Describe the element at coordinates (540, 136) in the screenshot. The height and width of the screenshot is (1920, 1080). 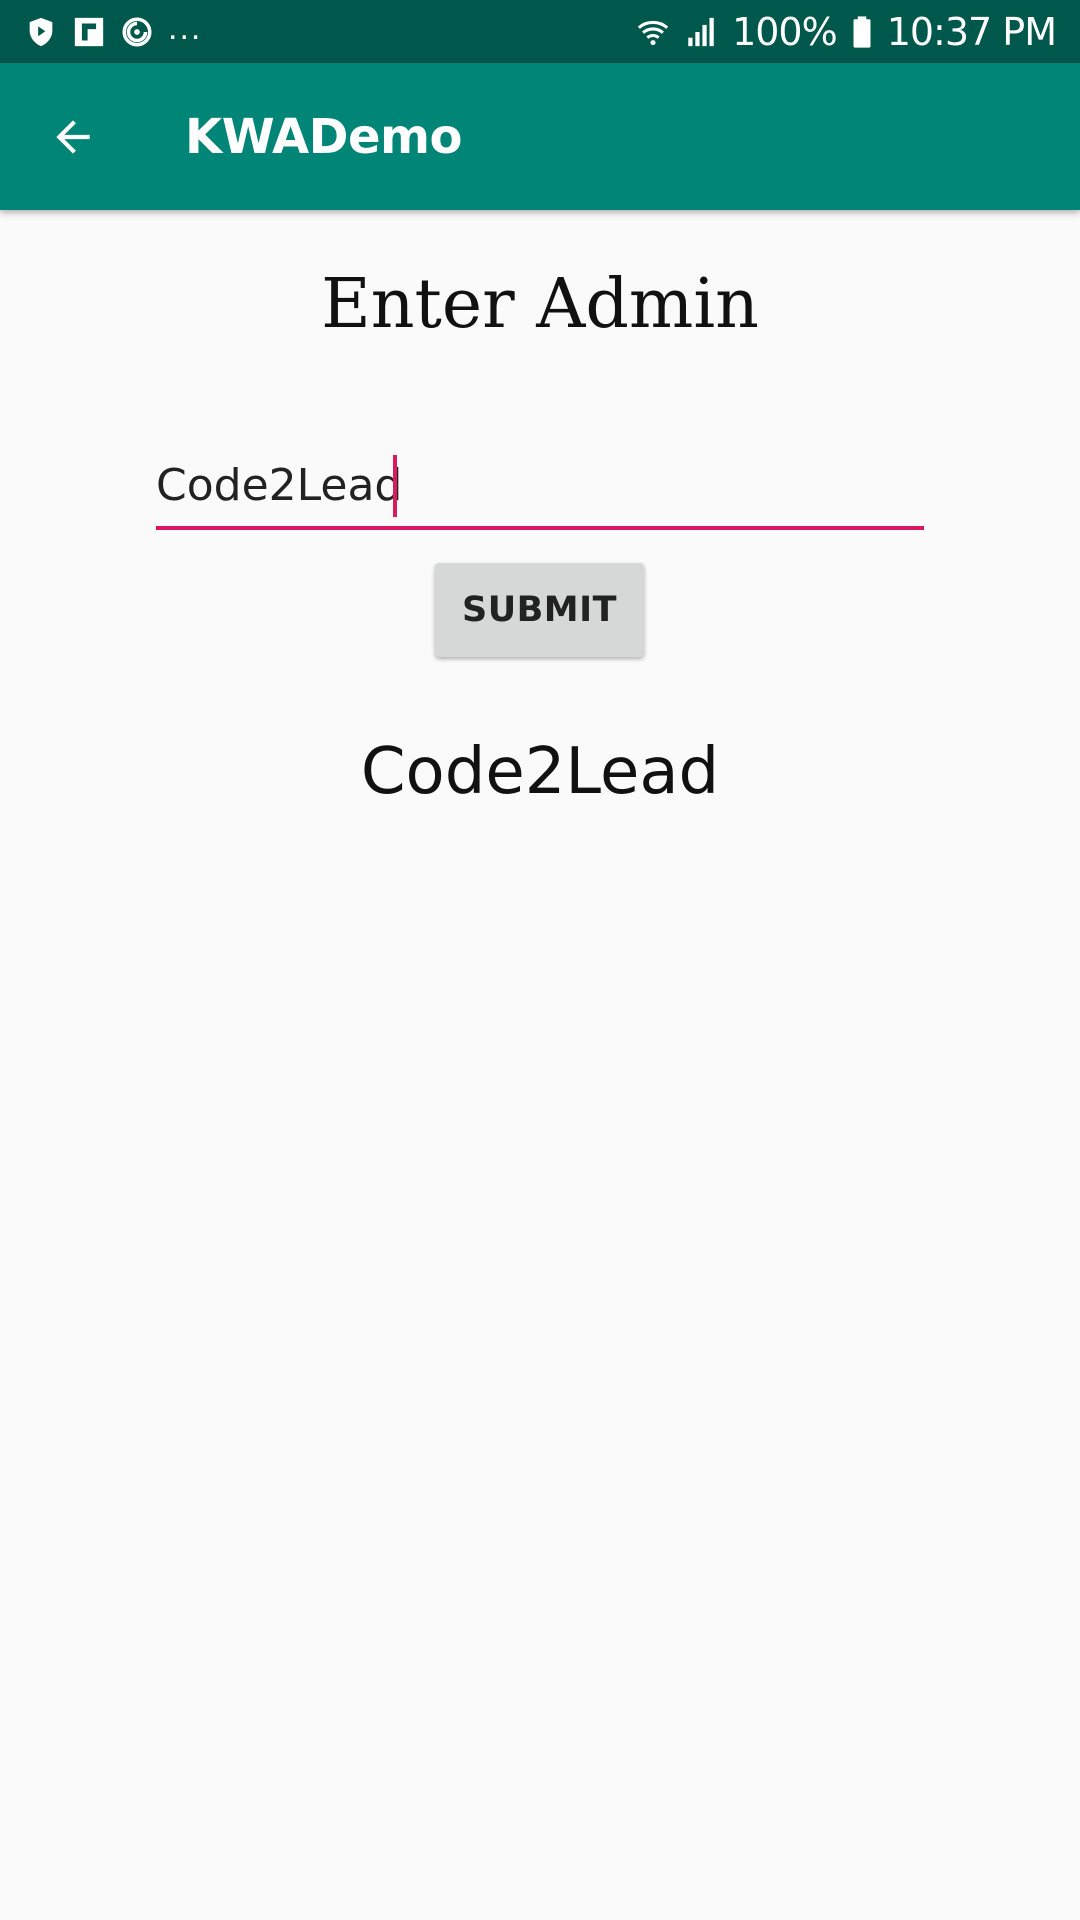
I see `app-bar: KWADemo` at that location.